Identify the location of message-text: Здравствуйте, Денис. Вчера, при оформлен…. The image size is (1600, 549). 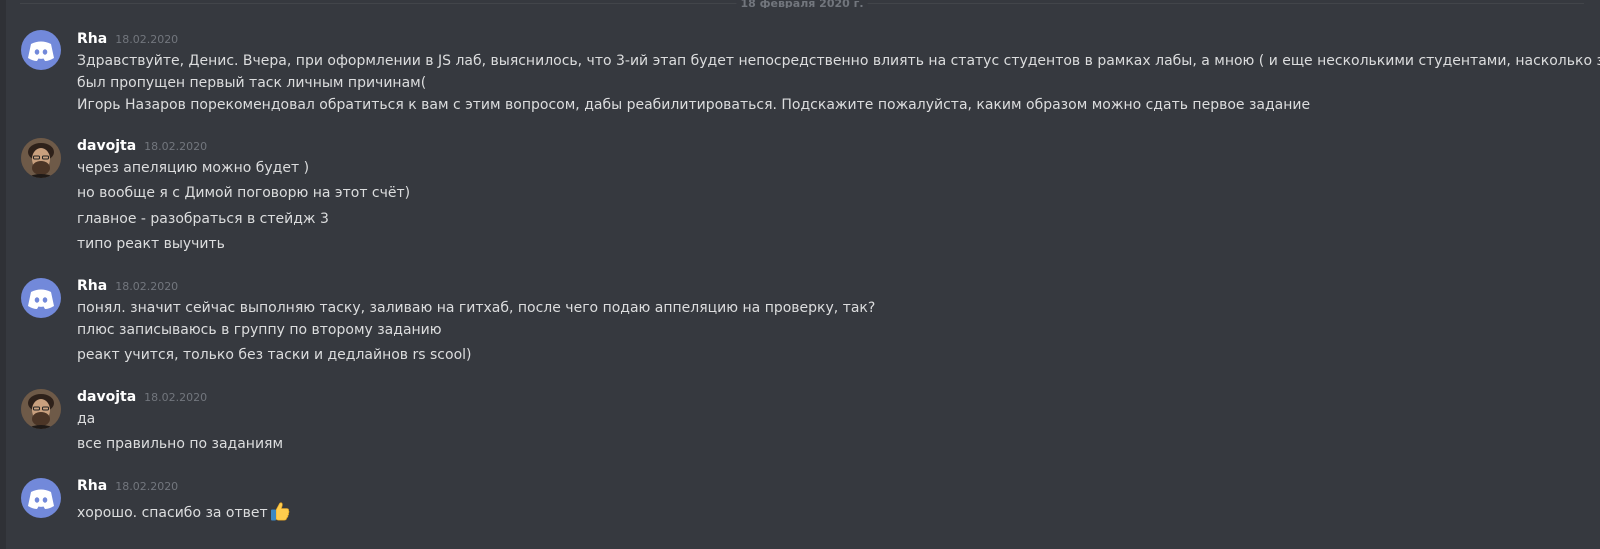
(838, 61).